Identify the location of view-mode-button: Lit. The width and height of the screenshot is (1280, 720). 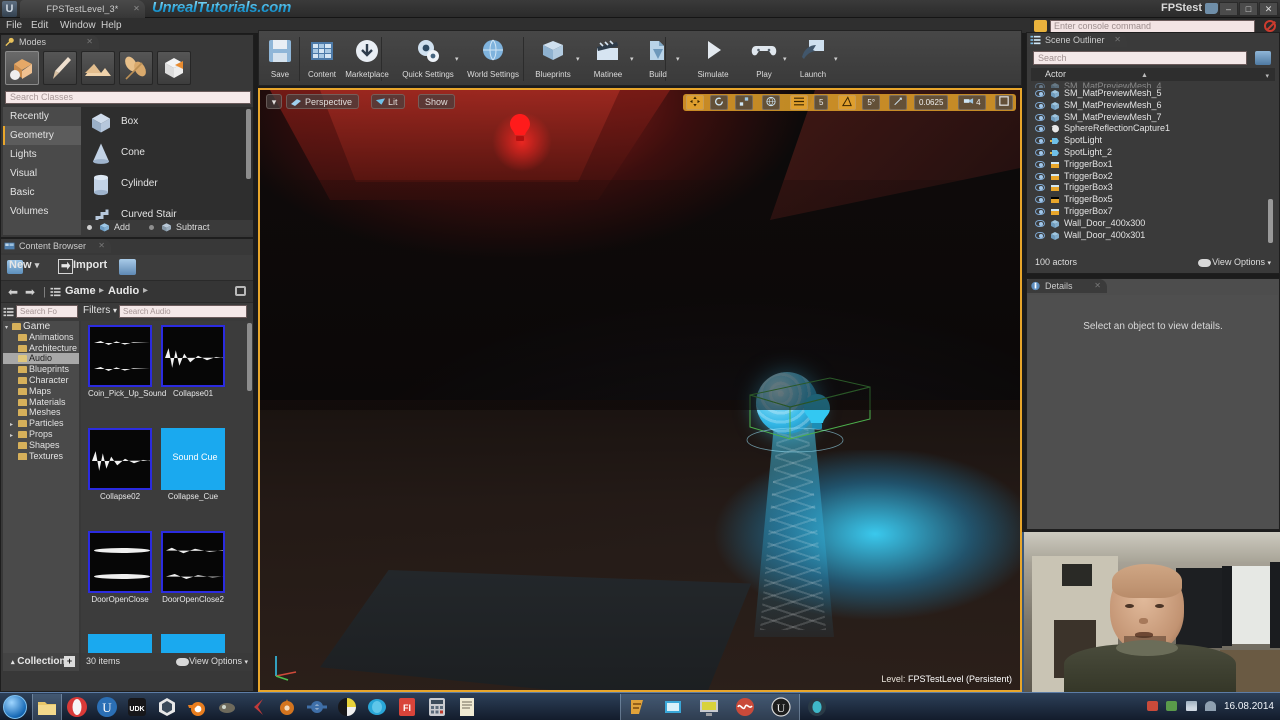
(388, 101).